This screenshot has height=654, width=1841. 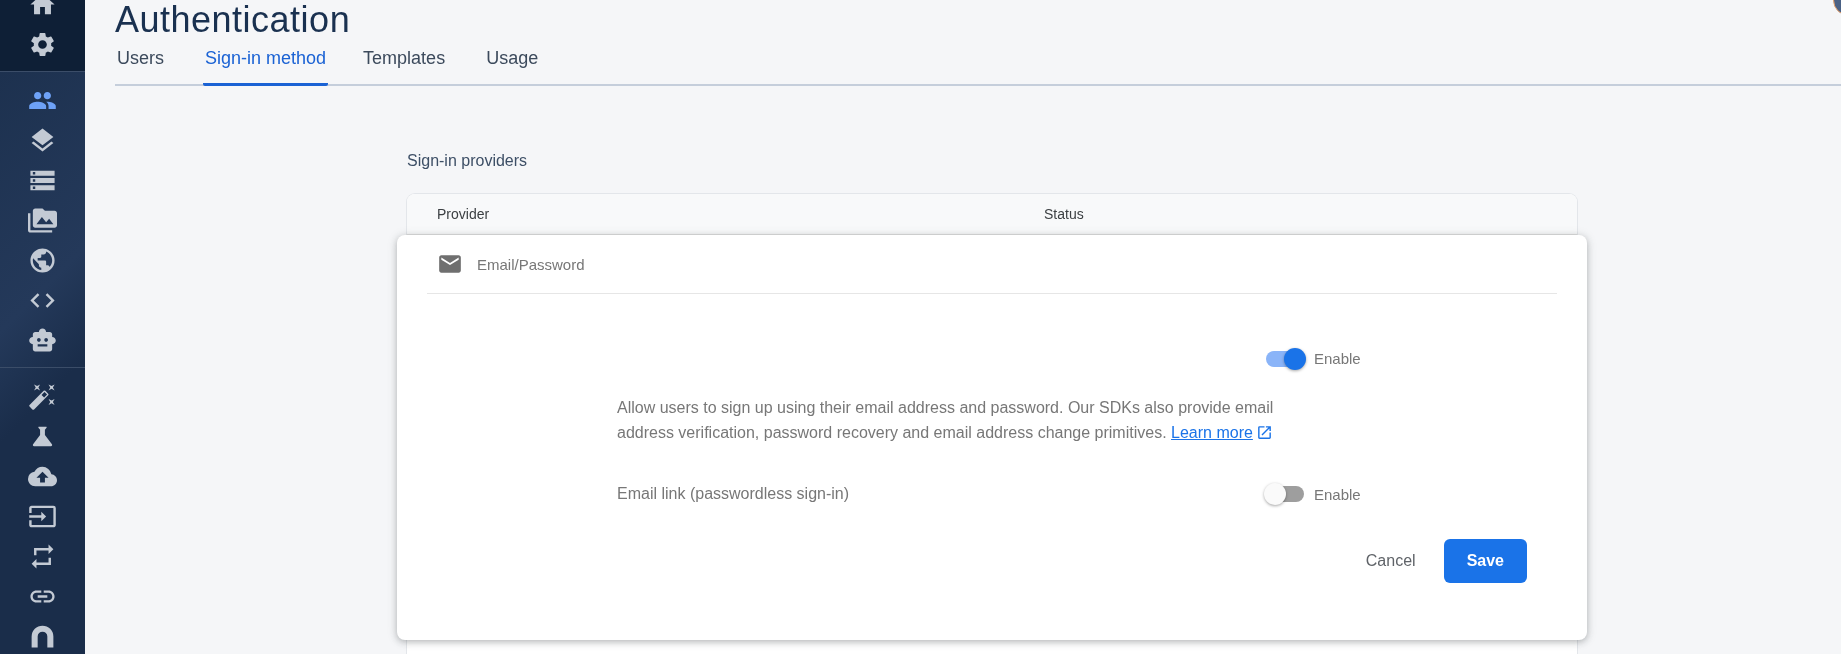 What do you see at coordinates (733, 494) in the screenshot?
I see `option-label: Email link (passwordless sign-in)` at bounding box center [733, 494].